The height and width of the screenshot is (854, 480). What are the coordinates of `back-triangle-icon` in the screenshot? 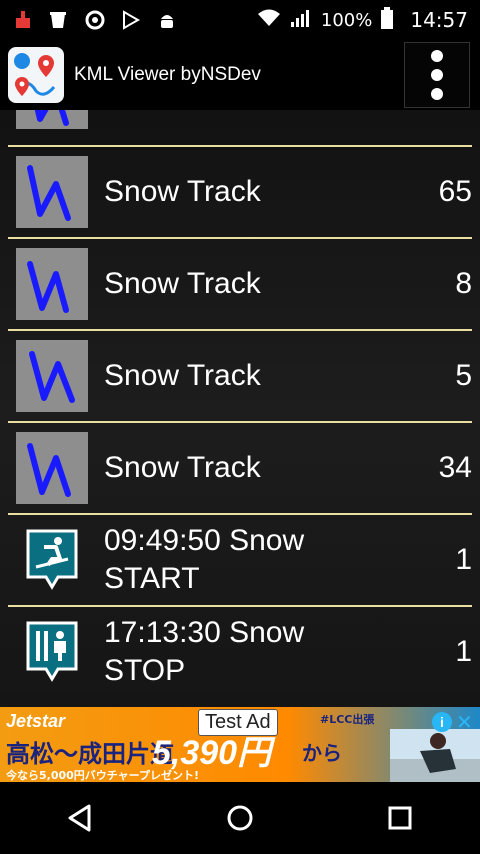 It's located at (79, 818).